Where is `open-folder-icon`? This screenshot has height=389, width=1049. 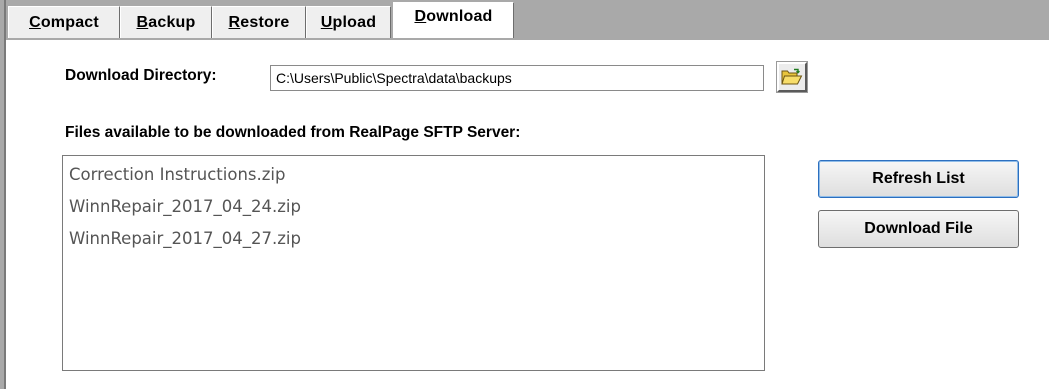
open-folder-icon is located at coordinates (792, 76).